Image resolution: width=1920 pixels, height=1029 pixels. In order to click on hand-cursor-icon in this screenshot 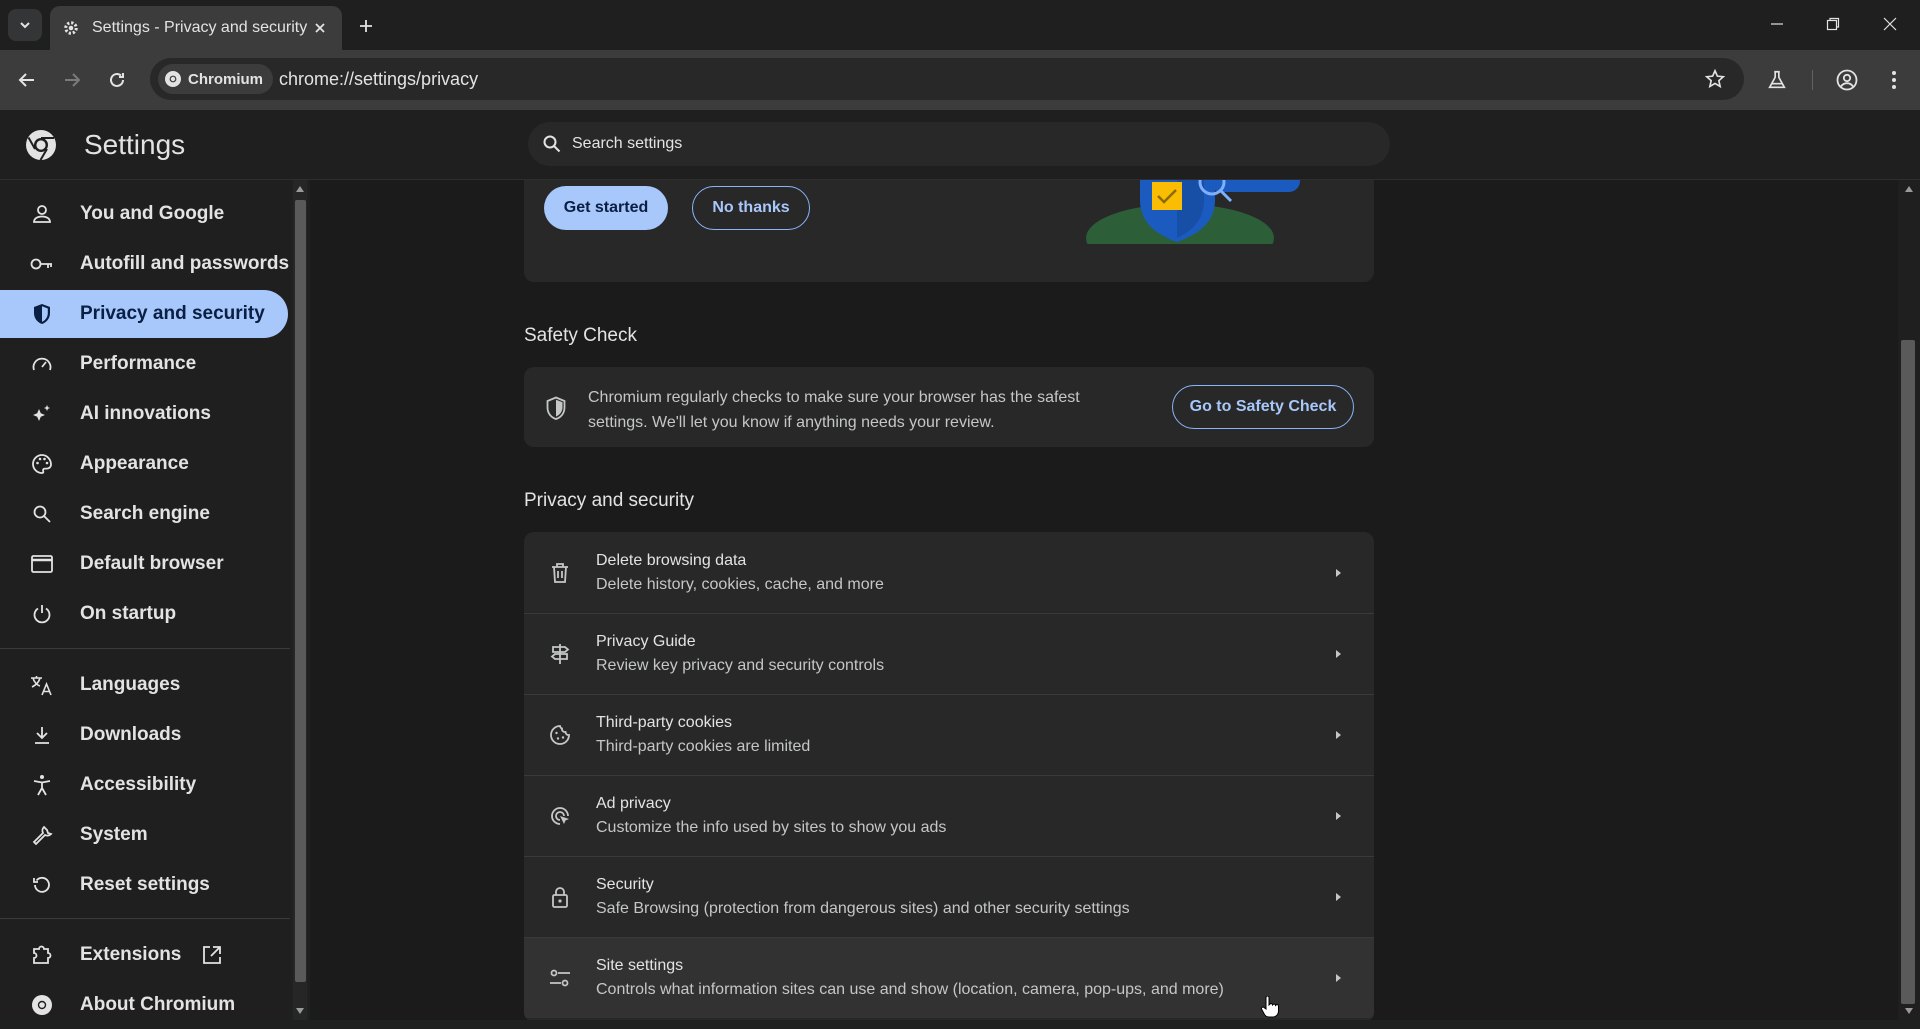, I will do `click(1269, 1007)`.